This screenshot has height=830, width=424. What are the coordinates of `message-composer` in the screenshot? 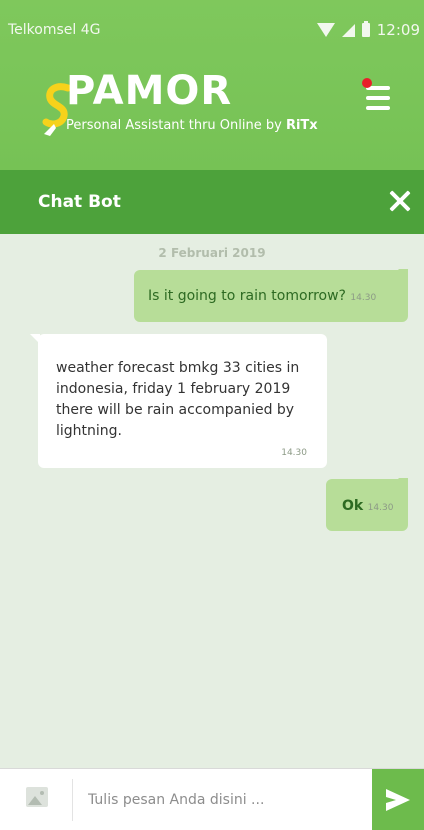 It's located at (212, 799).